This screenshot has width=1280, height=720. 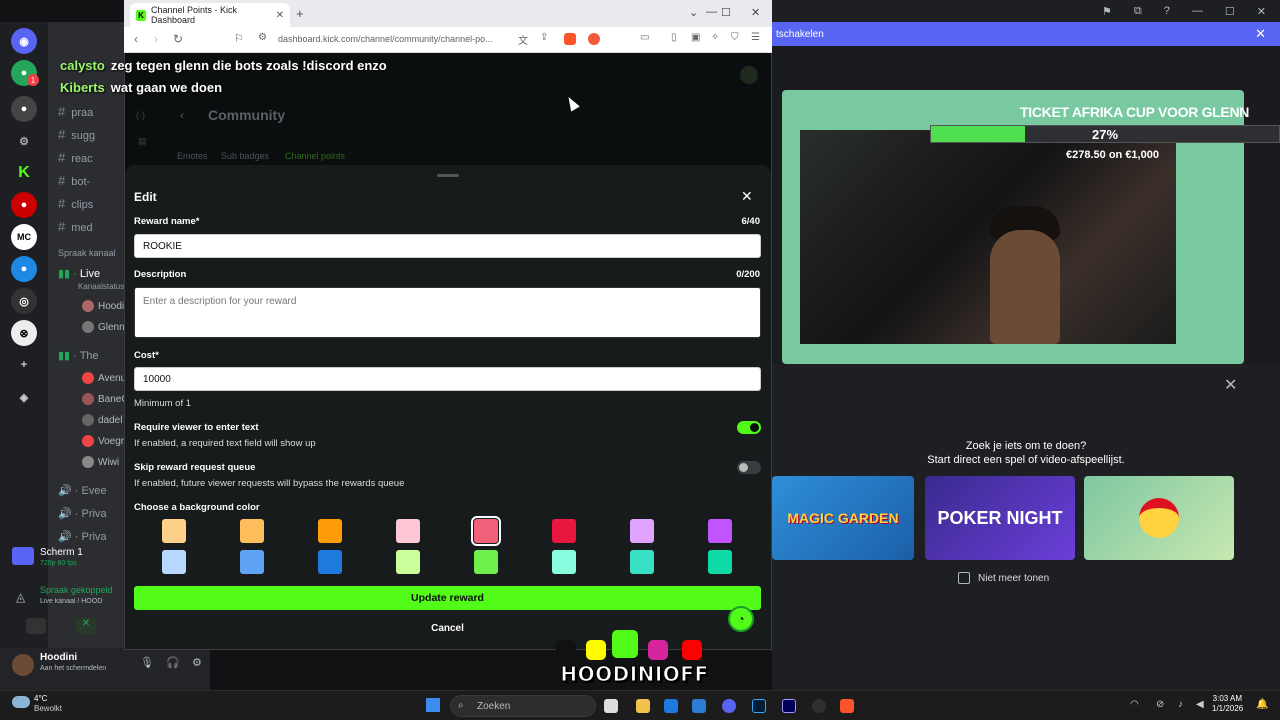 I want to click on update-reward-button: Update reward, so click(x=447, y=598).